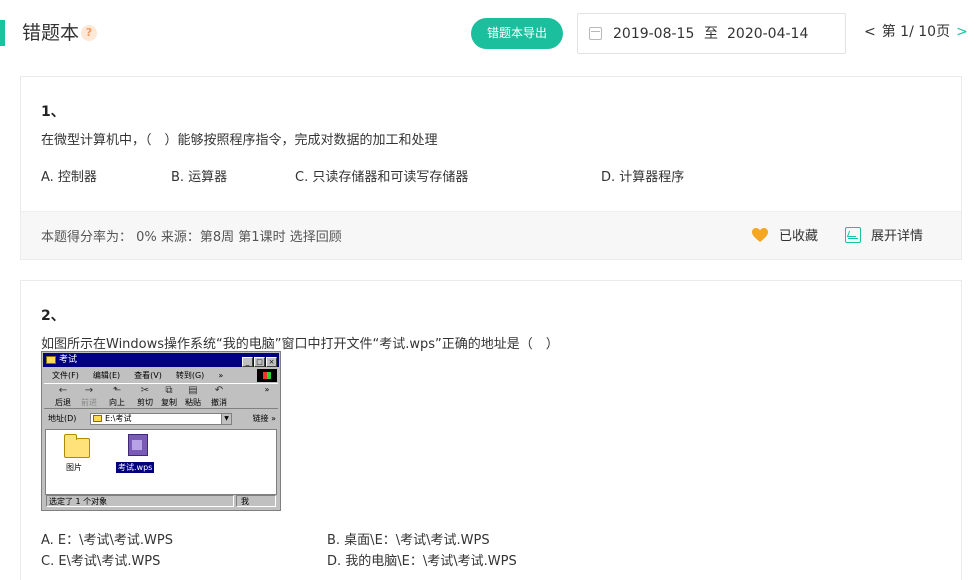  What do you see at coordinates (767, 34) in the screenshot?
I see `date-end: 2020-04-14` at bounding box center [767, 34].